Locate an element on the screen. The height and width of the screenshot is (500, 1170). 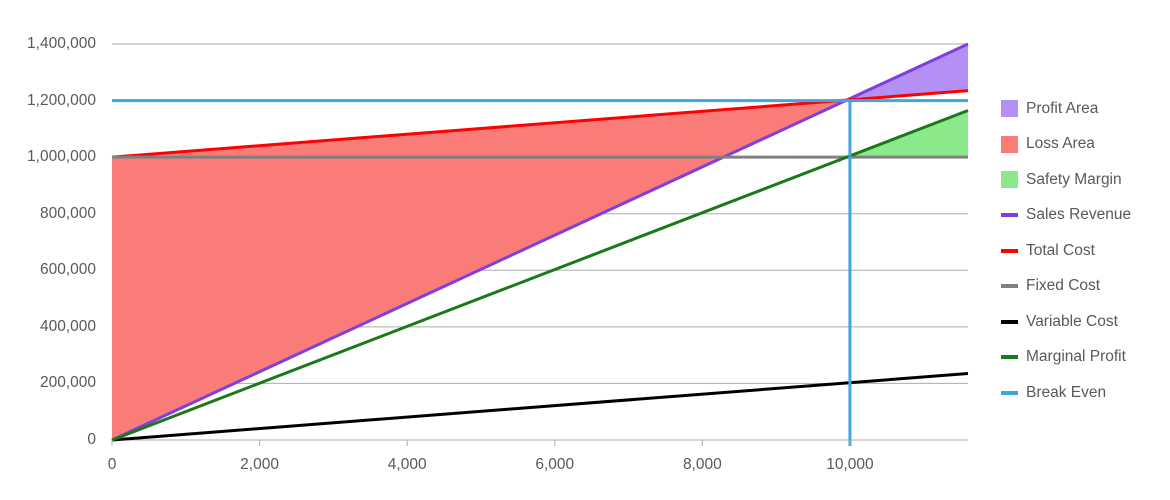
x-axis-tick-label: 8,000 is located at coordinates (702, 464).